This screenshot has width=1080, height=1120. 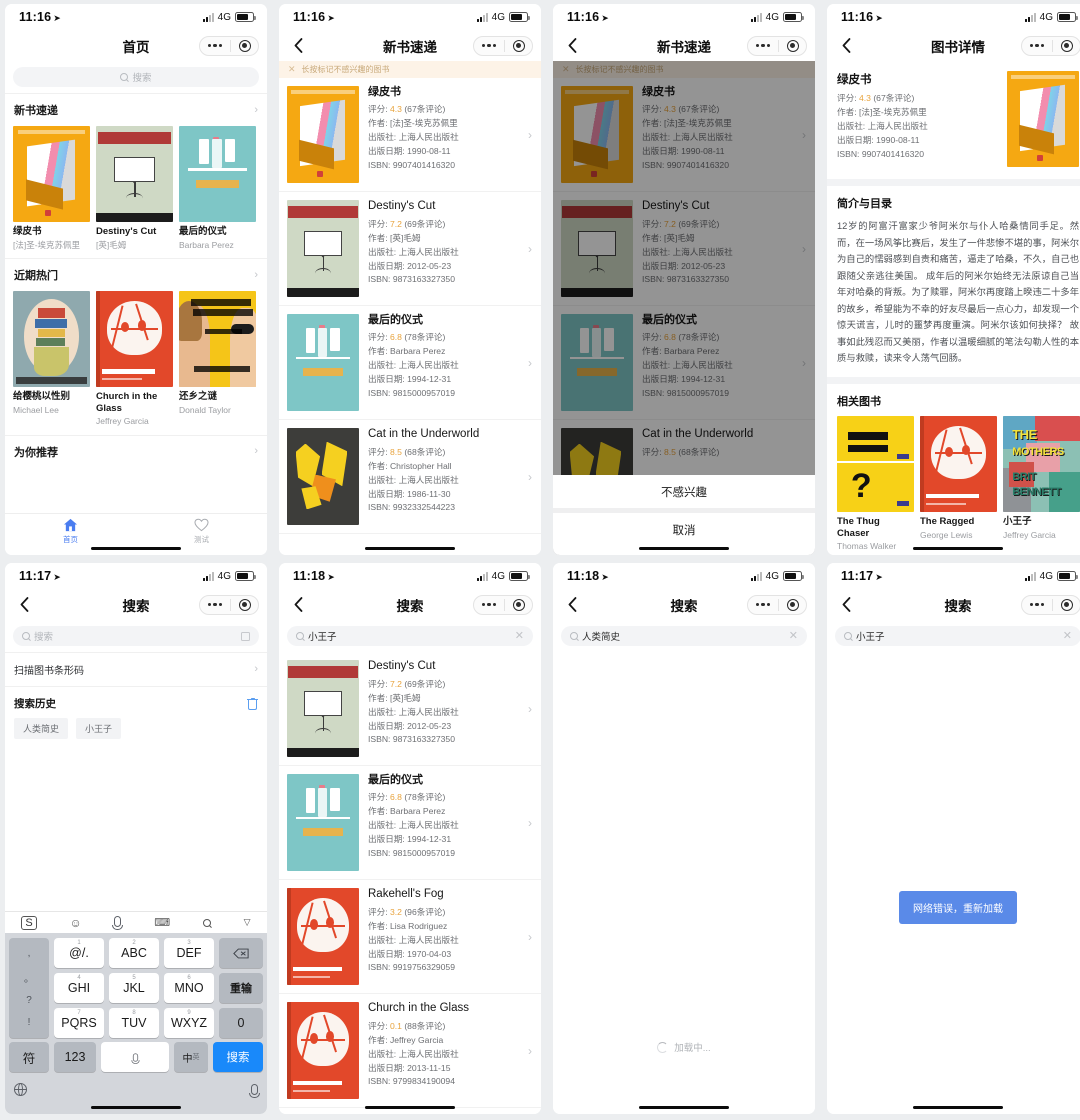 What do you see at coordinates (217, 188) in the screenshot?
I see `book-card: 最后的仪式 Barbara Perez` at bounding box center [217, 188].